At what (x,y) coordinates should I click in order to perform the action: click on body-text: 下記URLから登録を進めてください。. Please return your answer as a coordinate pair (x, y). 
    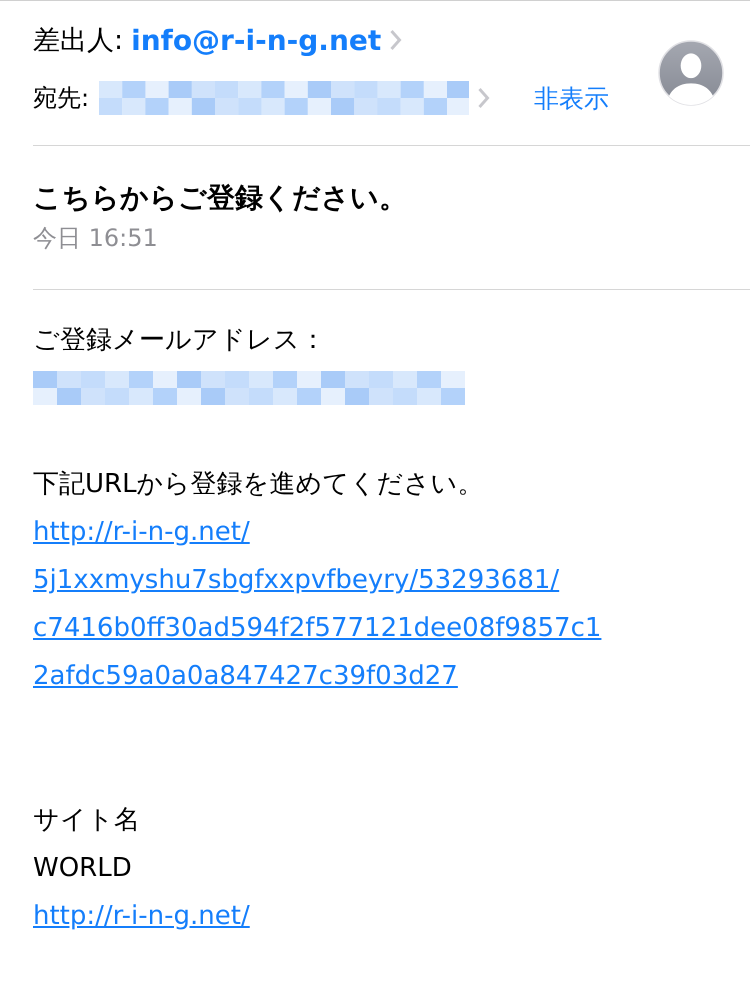
    Looking at the image, I should click on (259, 484).